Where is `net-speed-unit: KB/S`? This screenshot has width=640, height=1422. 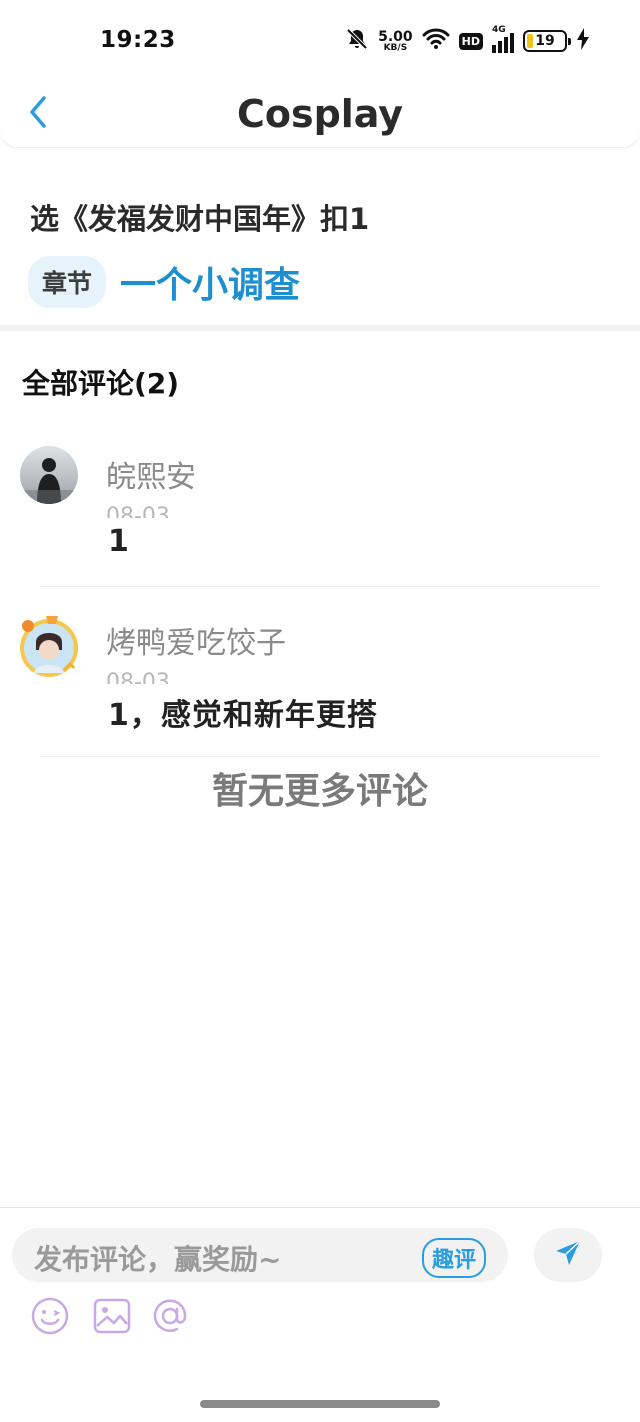
net-speed-unit: KB/S is located at coordinates (395, 47).